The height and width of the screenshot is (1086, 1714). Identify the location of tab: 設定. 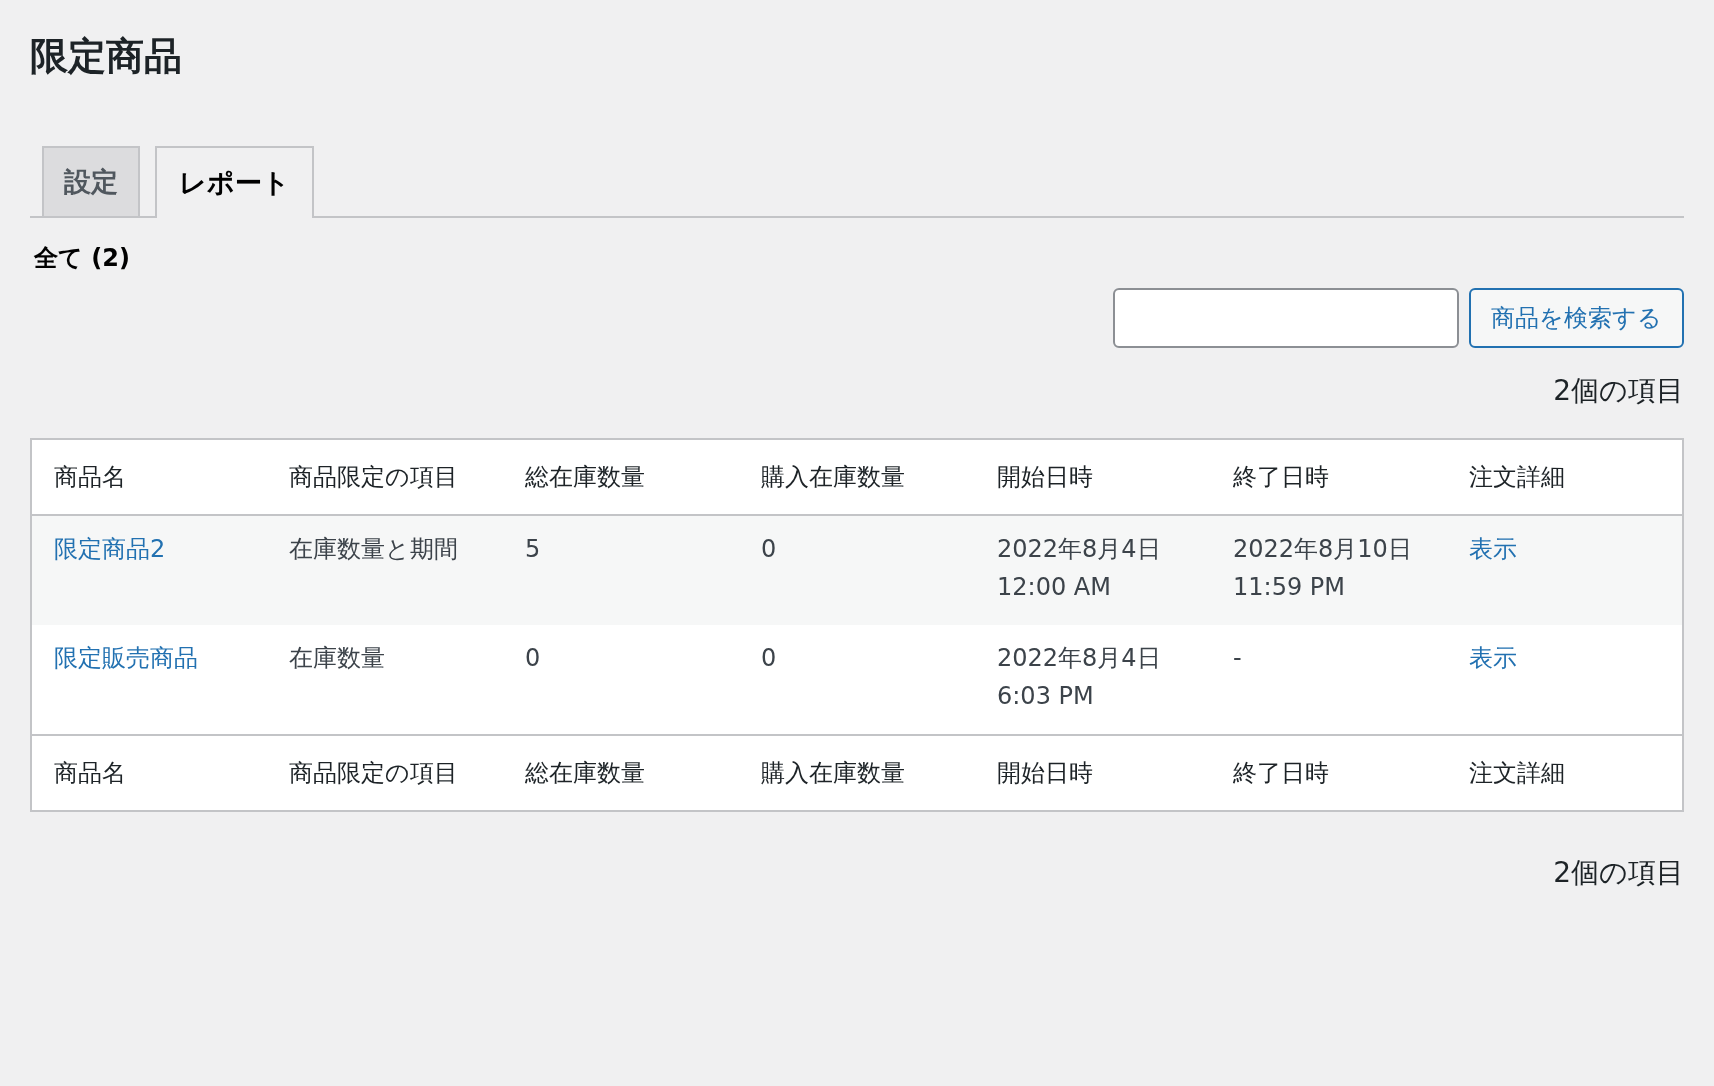
(91, 181).